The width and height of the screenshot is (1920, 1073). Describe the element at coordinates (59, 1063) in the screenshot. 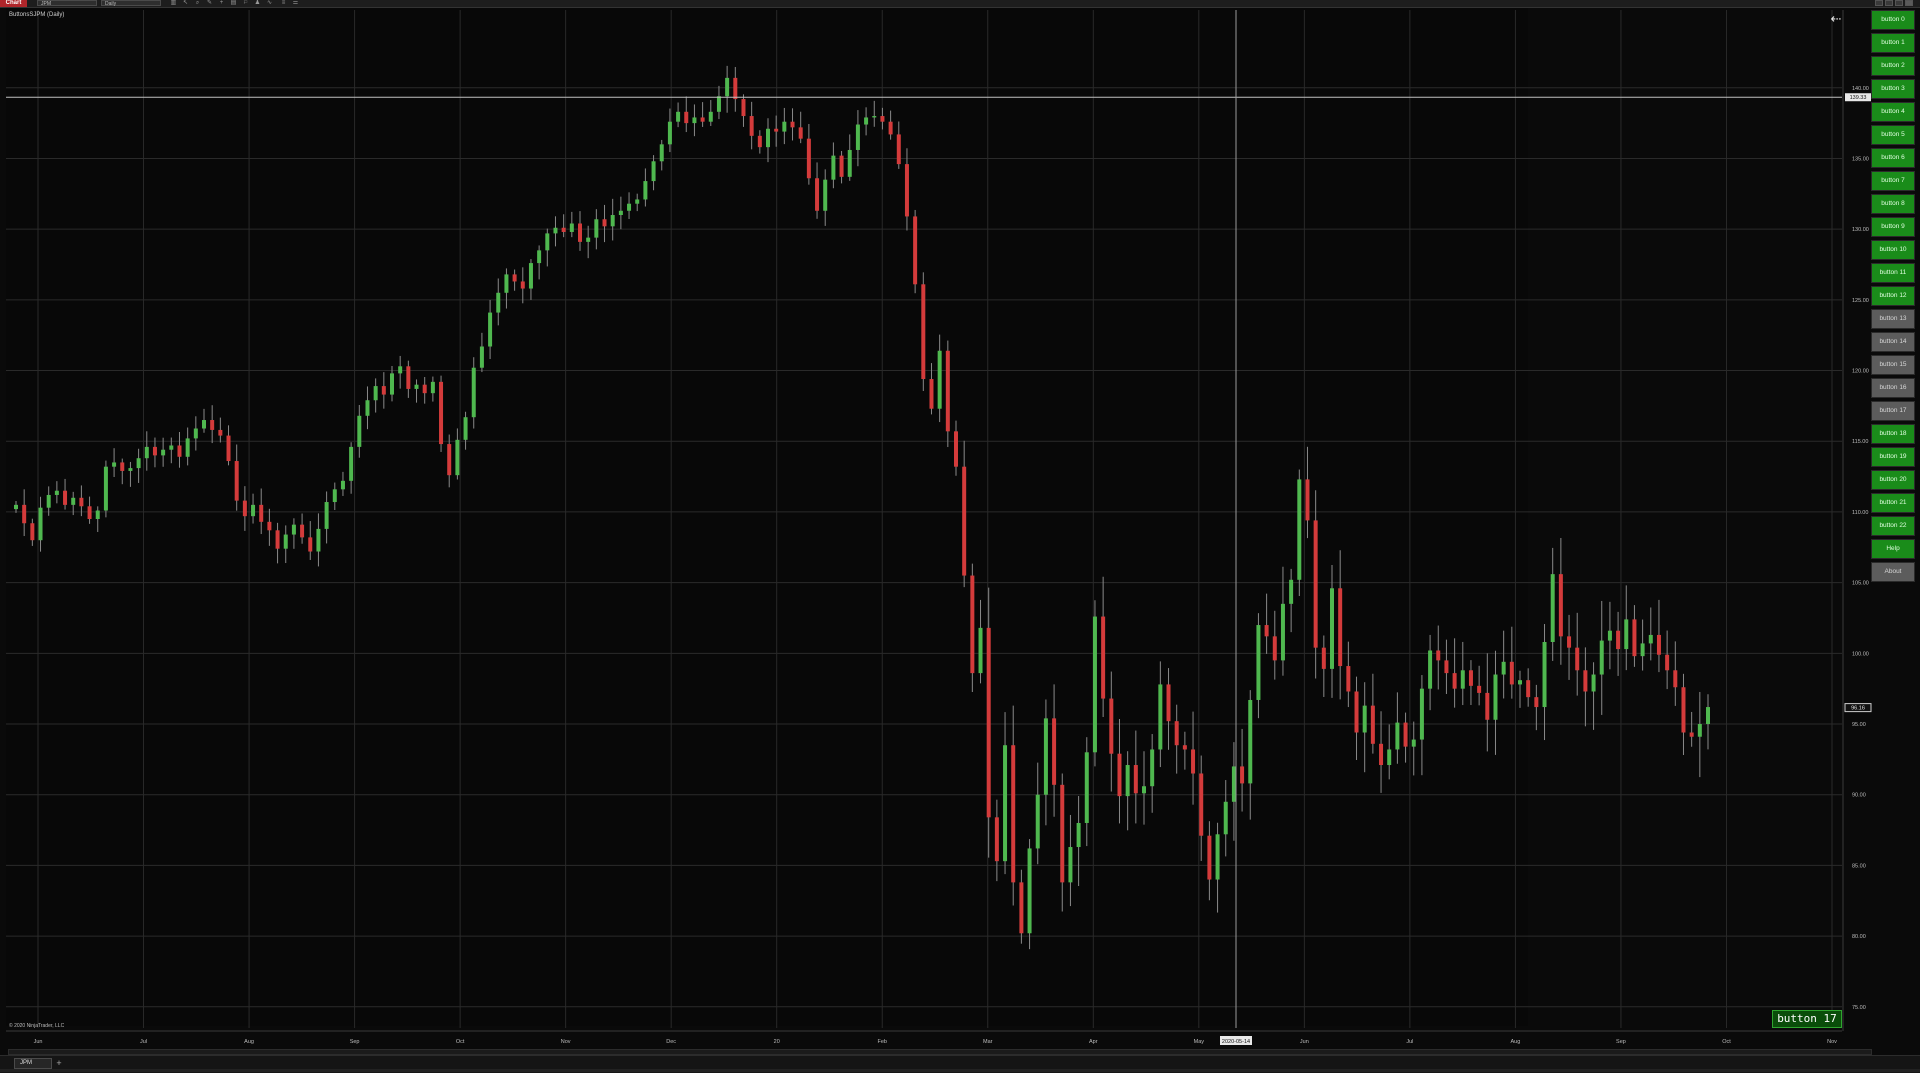

I see `add-tab-icon: +` at that location.